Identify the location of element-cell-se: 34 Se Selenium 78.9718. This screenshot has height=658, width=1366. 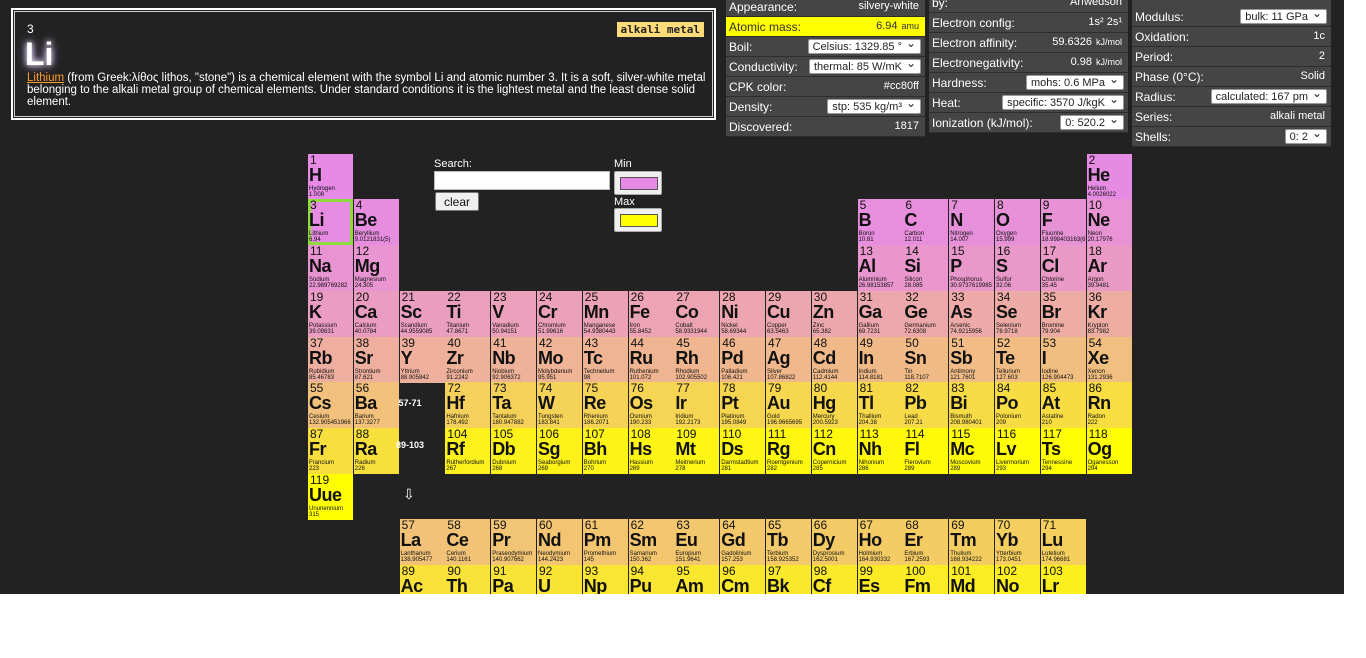
(1017, 314).